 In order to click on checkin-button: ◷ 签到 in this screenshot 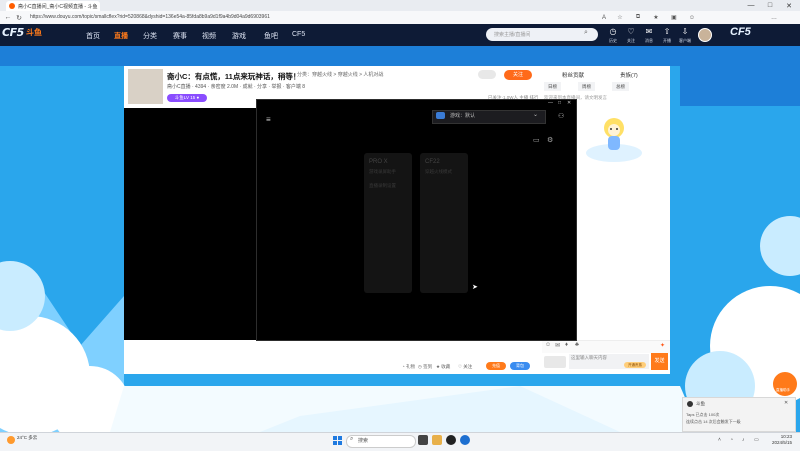, I will do `click(425, 367)`.